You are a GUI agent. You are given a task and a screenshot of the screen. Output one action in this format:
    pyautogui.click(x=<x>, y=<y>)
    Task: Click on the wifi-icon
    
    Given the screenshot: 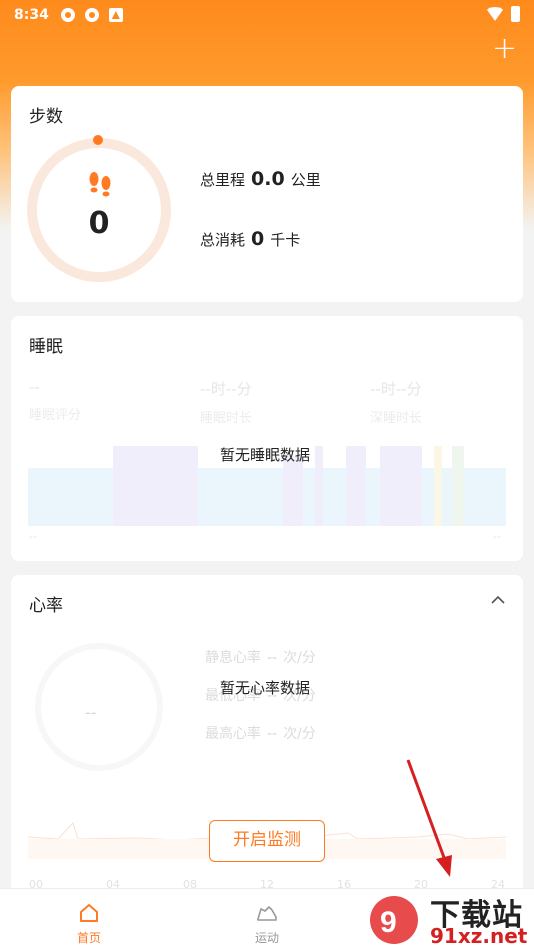 What is the action you would take?
    pyautogui.click(x=495, y=14)
    